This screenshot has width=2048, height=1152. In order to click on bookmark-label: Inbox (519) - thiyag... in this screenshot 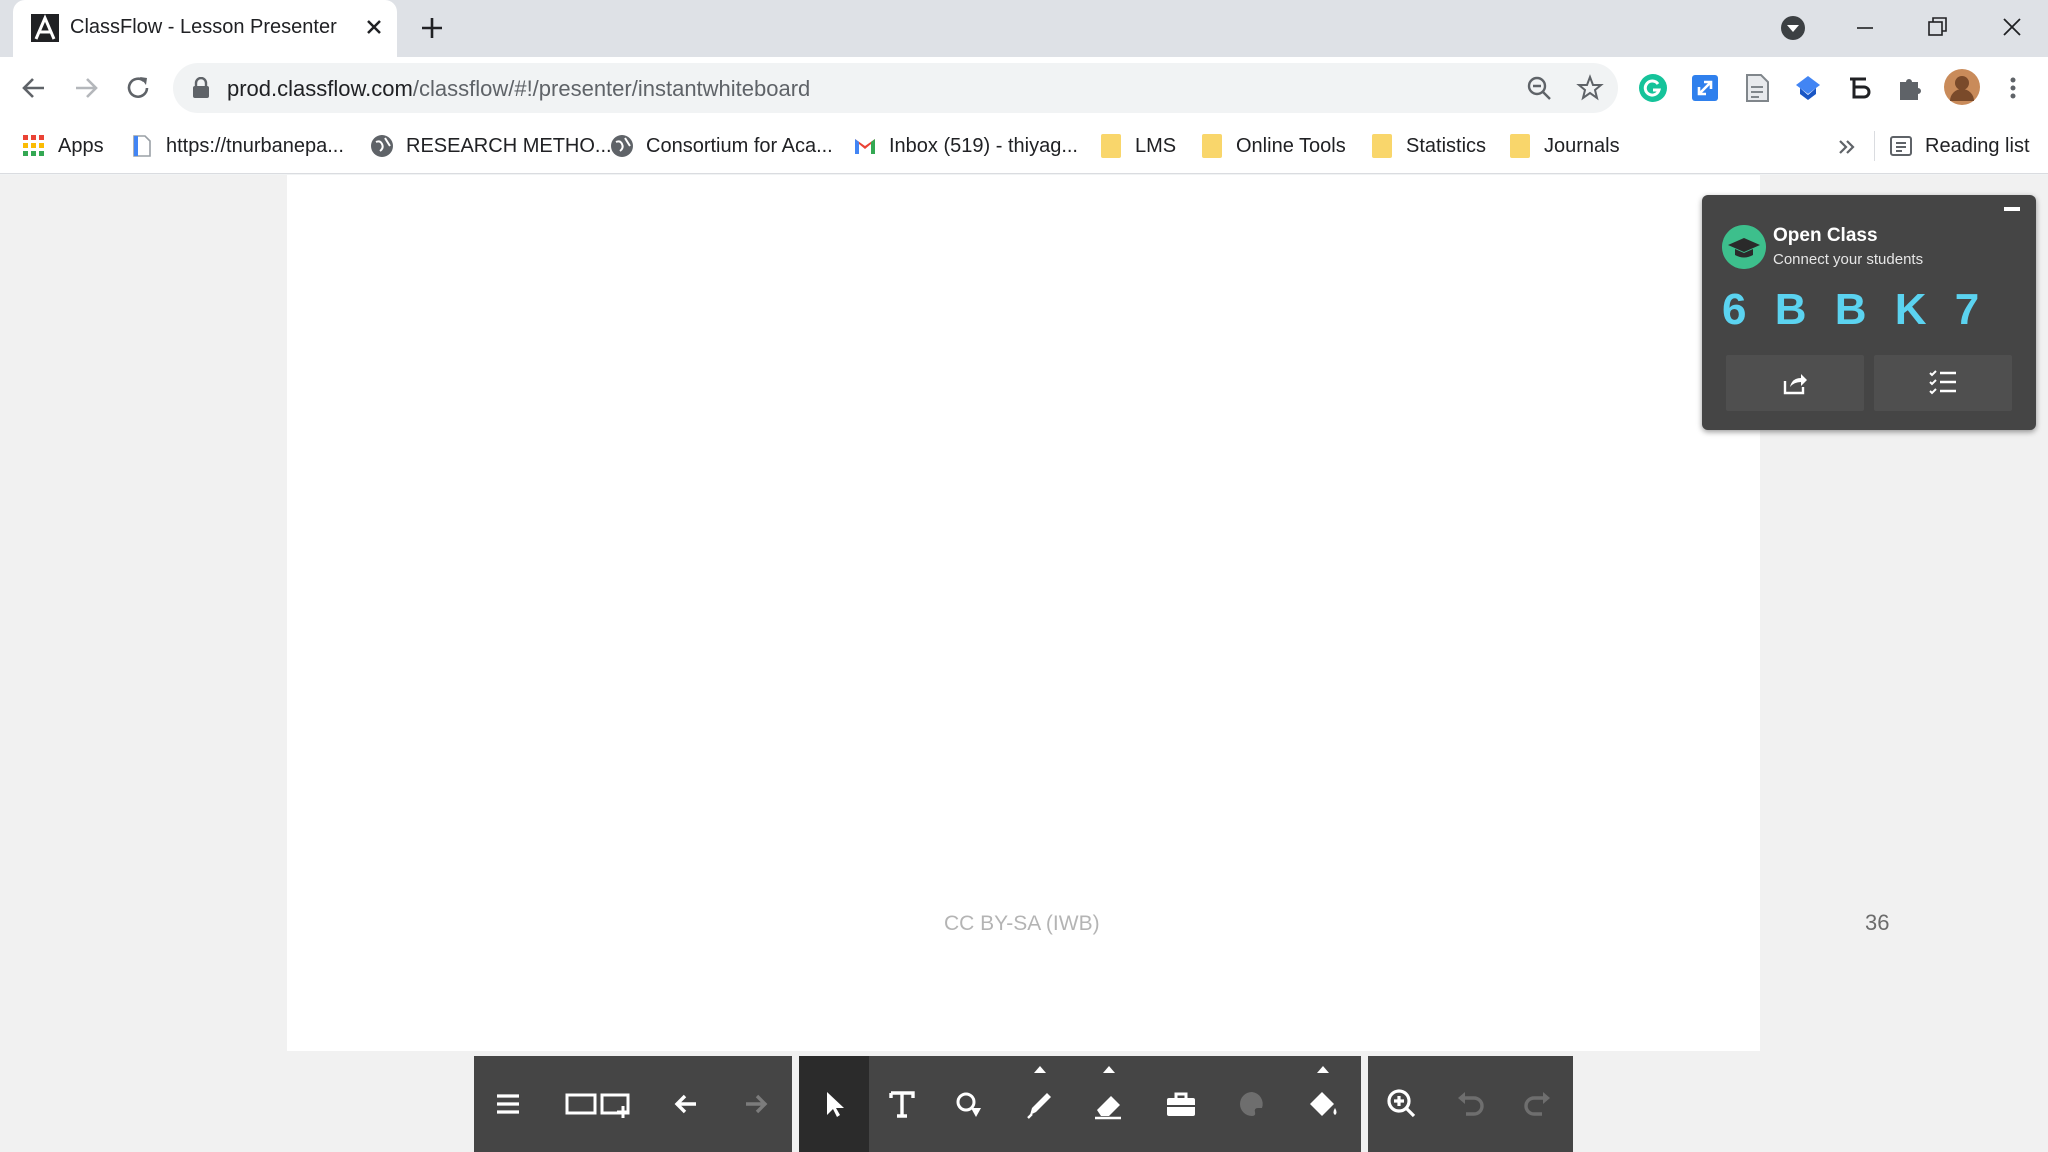, I will do `click(983, 145)`.